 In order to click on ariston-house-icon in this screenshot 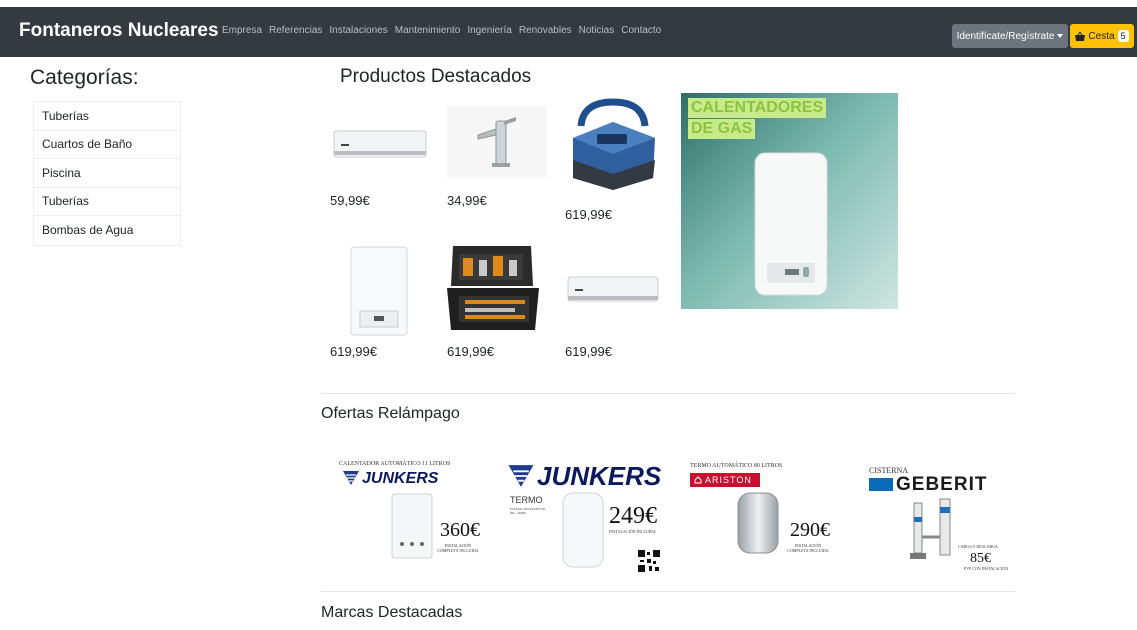, I will do `click(698, 480)`.